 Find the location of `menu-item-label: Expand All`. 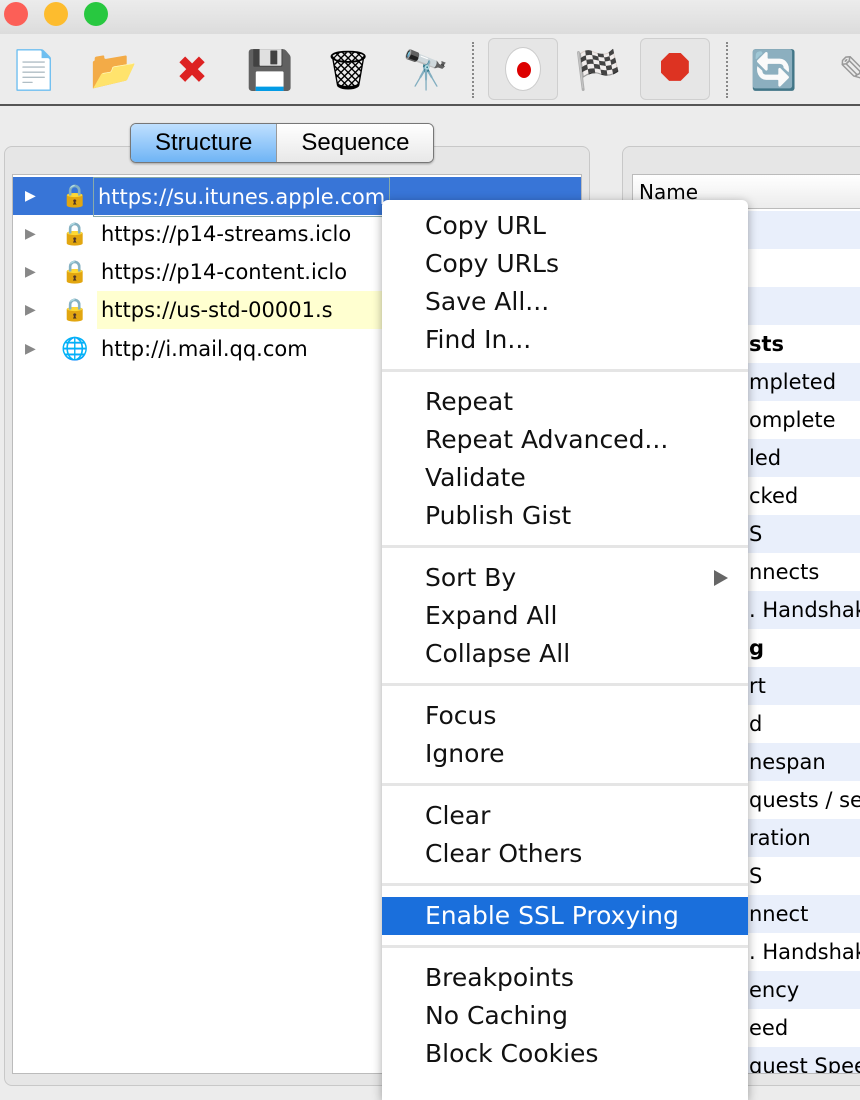

menu-item-label: Expand All is located at coordinates (491, 615).